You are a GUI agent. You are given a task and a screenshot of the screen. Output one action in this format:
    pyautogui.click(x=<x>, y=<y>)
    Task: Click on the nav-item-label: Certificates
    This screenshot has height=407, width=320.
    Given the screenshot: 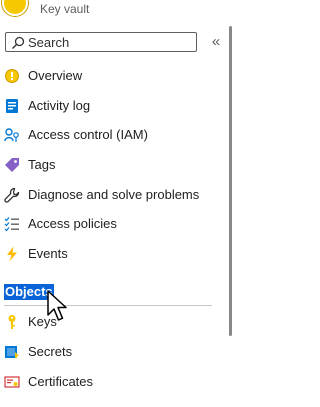 What is the action you would take?
    pyautogui.click(x=61, y=381)
    